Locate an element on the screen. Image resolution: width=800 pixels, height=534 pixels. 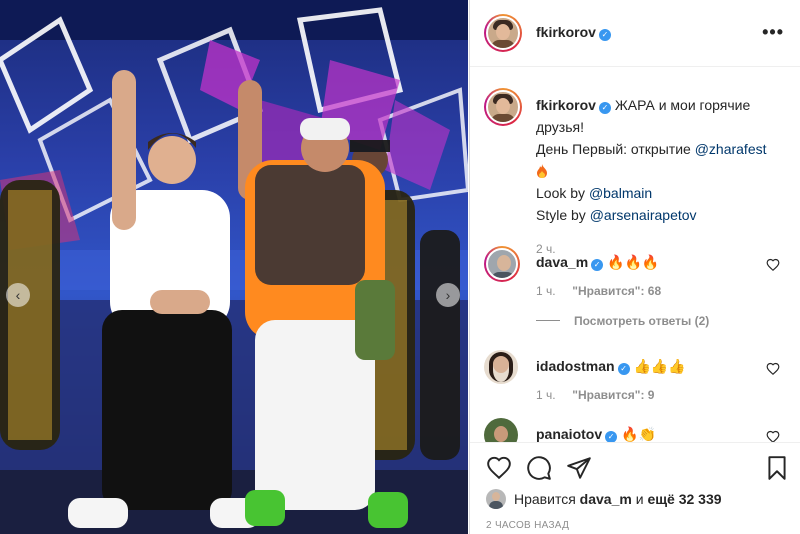
more-options-icon: ••• is located at coordinates (773, 32).